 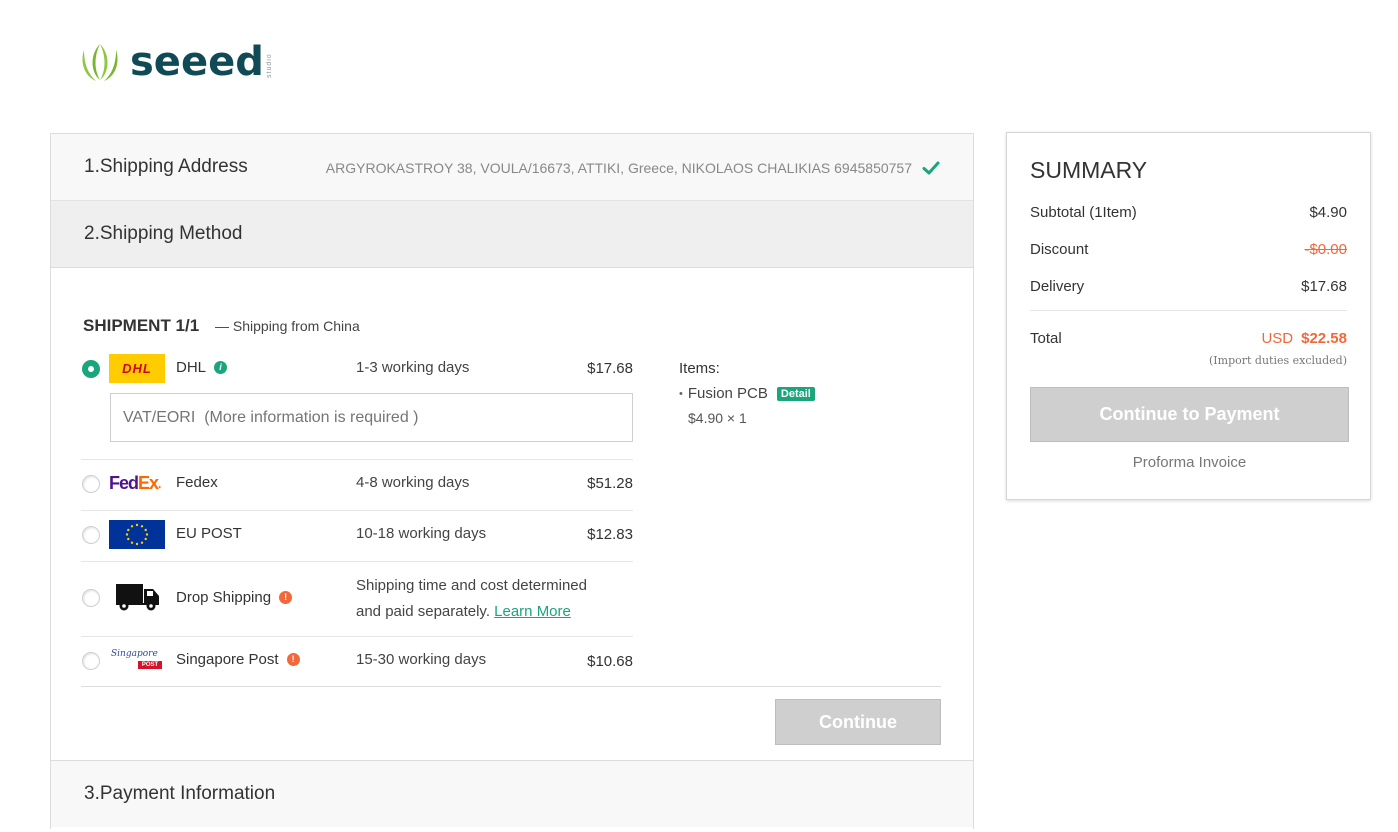 What do you see at coordinates (1188, 286) in the screenshot?
I see `summary-delivery-row: Delivery $17.68` at bounding box center [1188, 286].